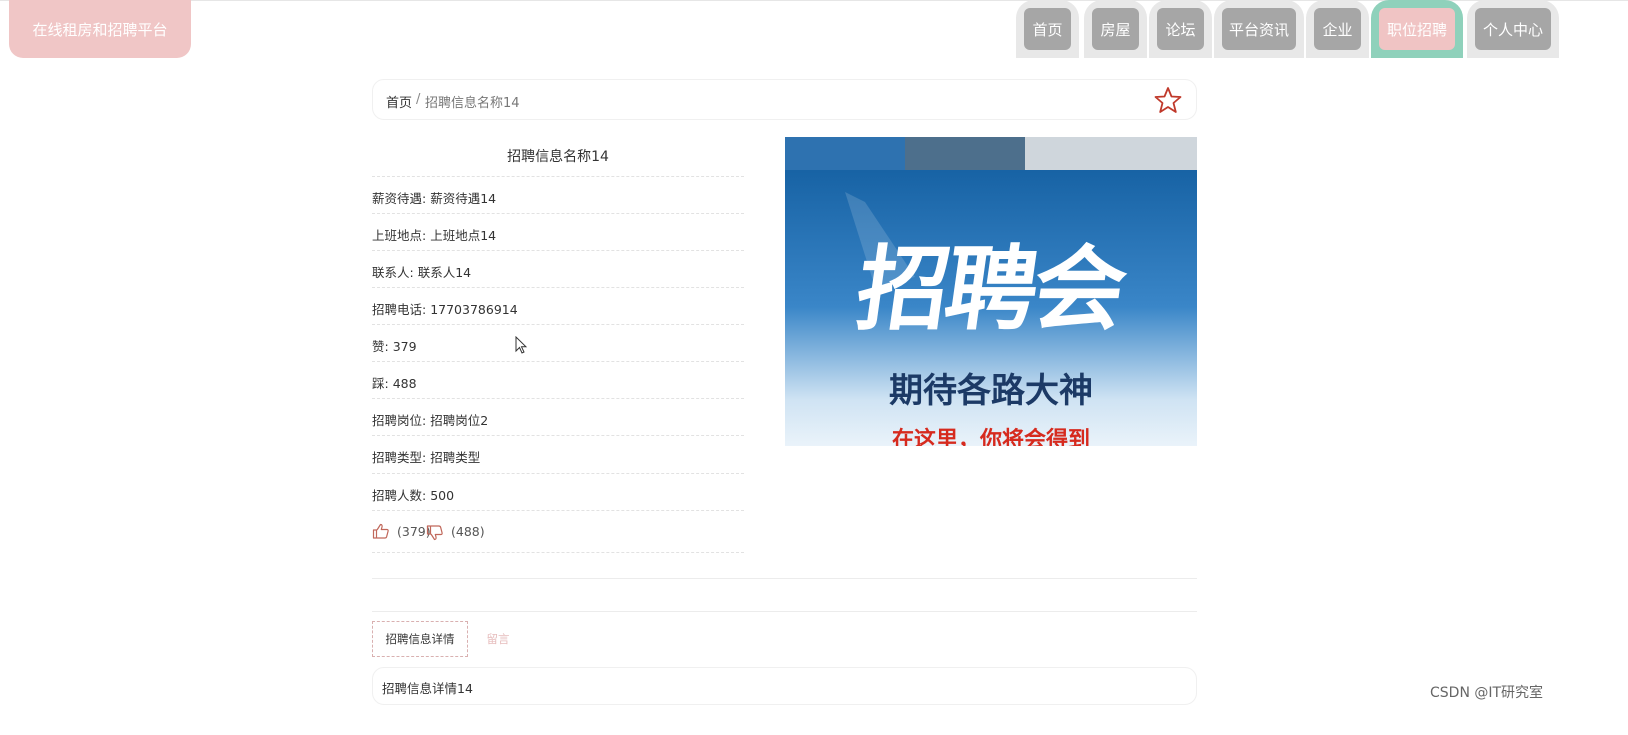  Describe the element at coordinates (100, 29) in the screenshot. I see `site-logo: 在线租房和招聘平台` at that location.